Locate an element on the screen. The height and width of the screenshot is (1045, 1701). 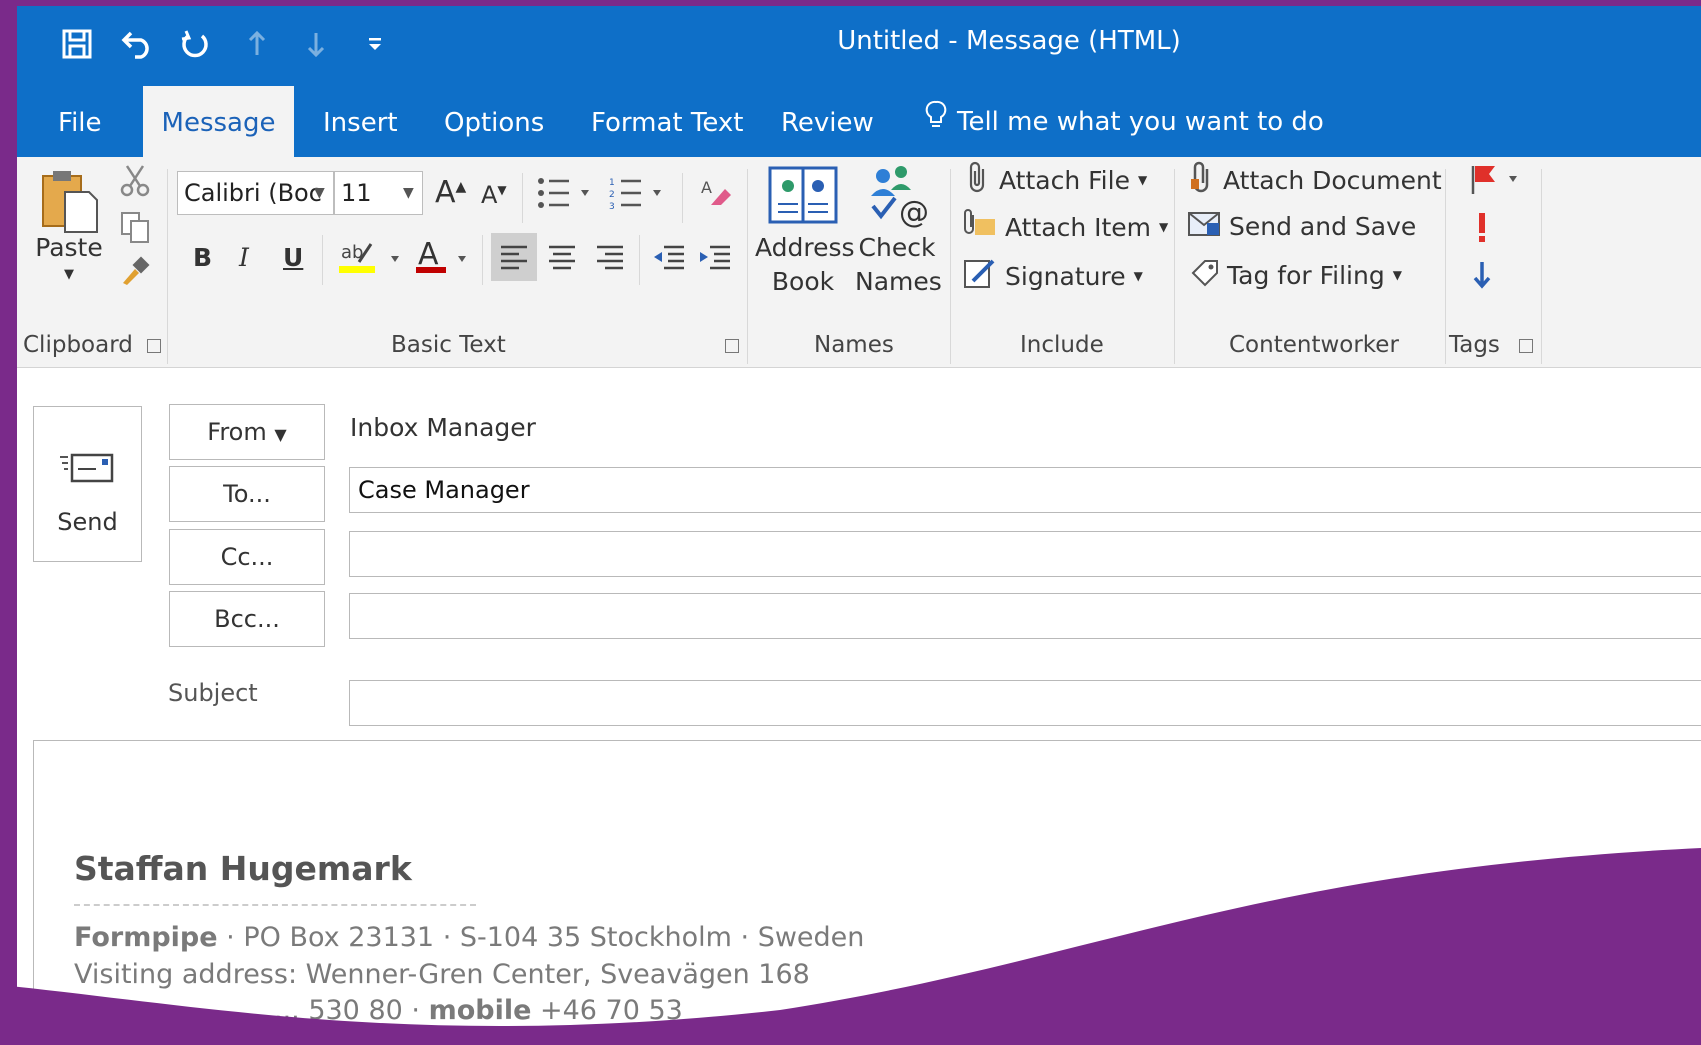
title-bar: Untitled - Message (HTML) is located at coordinates (859, 46).